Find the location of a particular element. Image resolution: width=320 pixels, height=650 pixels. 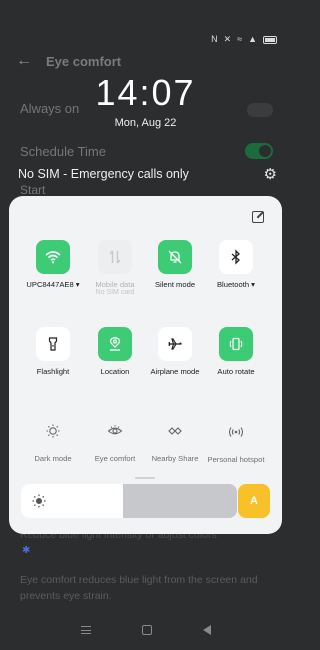

tile-silent-mode: Silent mode is located at coordinates (175, 264).